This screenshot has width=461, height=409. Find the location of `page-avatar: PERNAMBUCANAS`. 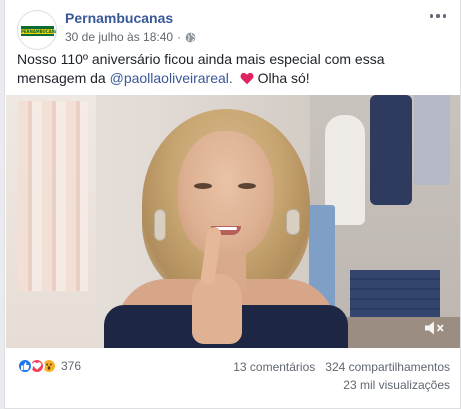

page-avatar: PERNAMBUCANAS is located at coordinates (37, 30).